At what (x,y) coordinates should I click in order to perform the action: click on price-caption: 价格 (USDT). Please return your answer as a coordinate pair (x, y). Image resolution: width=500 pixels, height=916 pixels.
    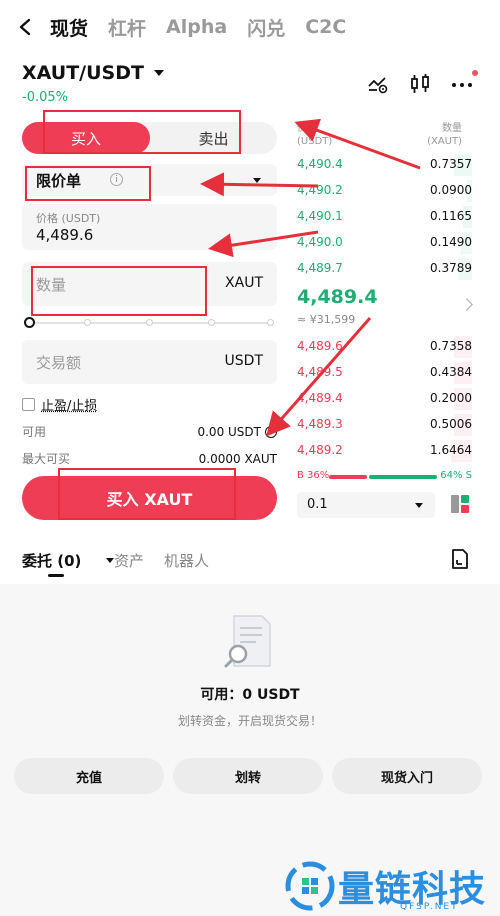
    Looking at the image, I should click on (68, 218).